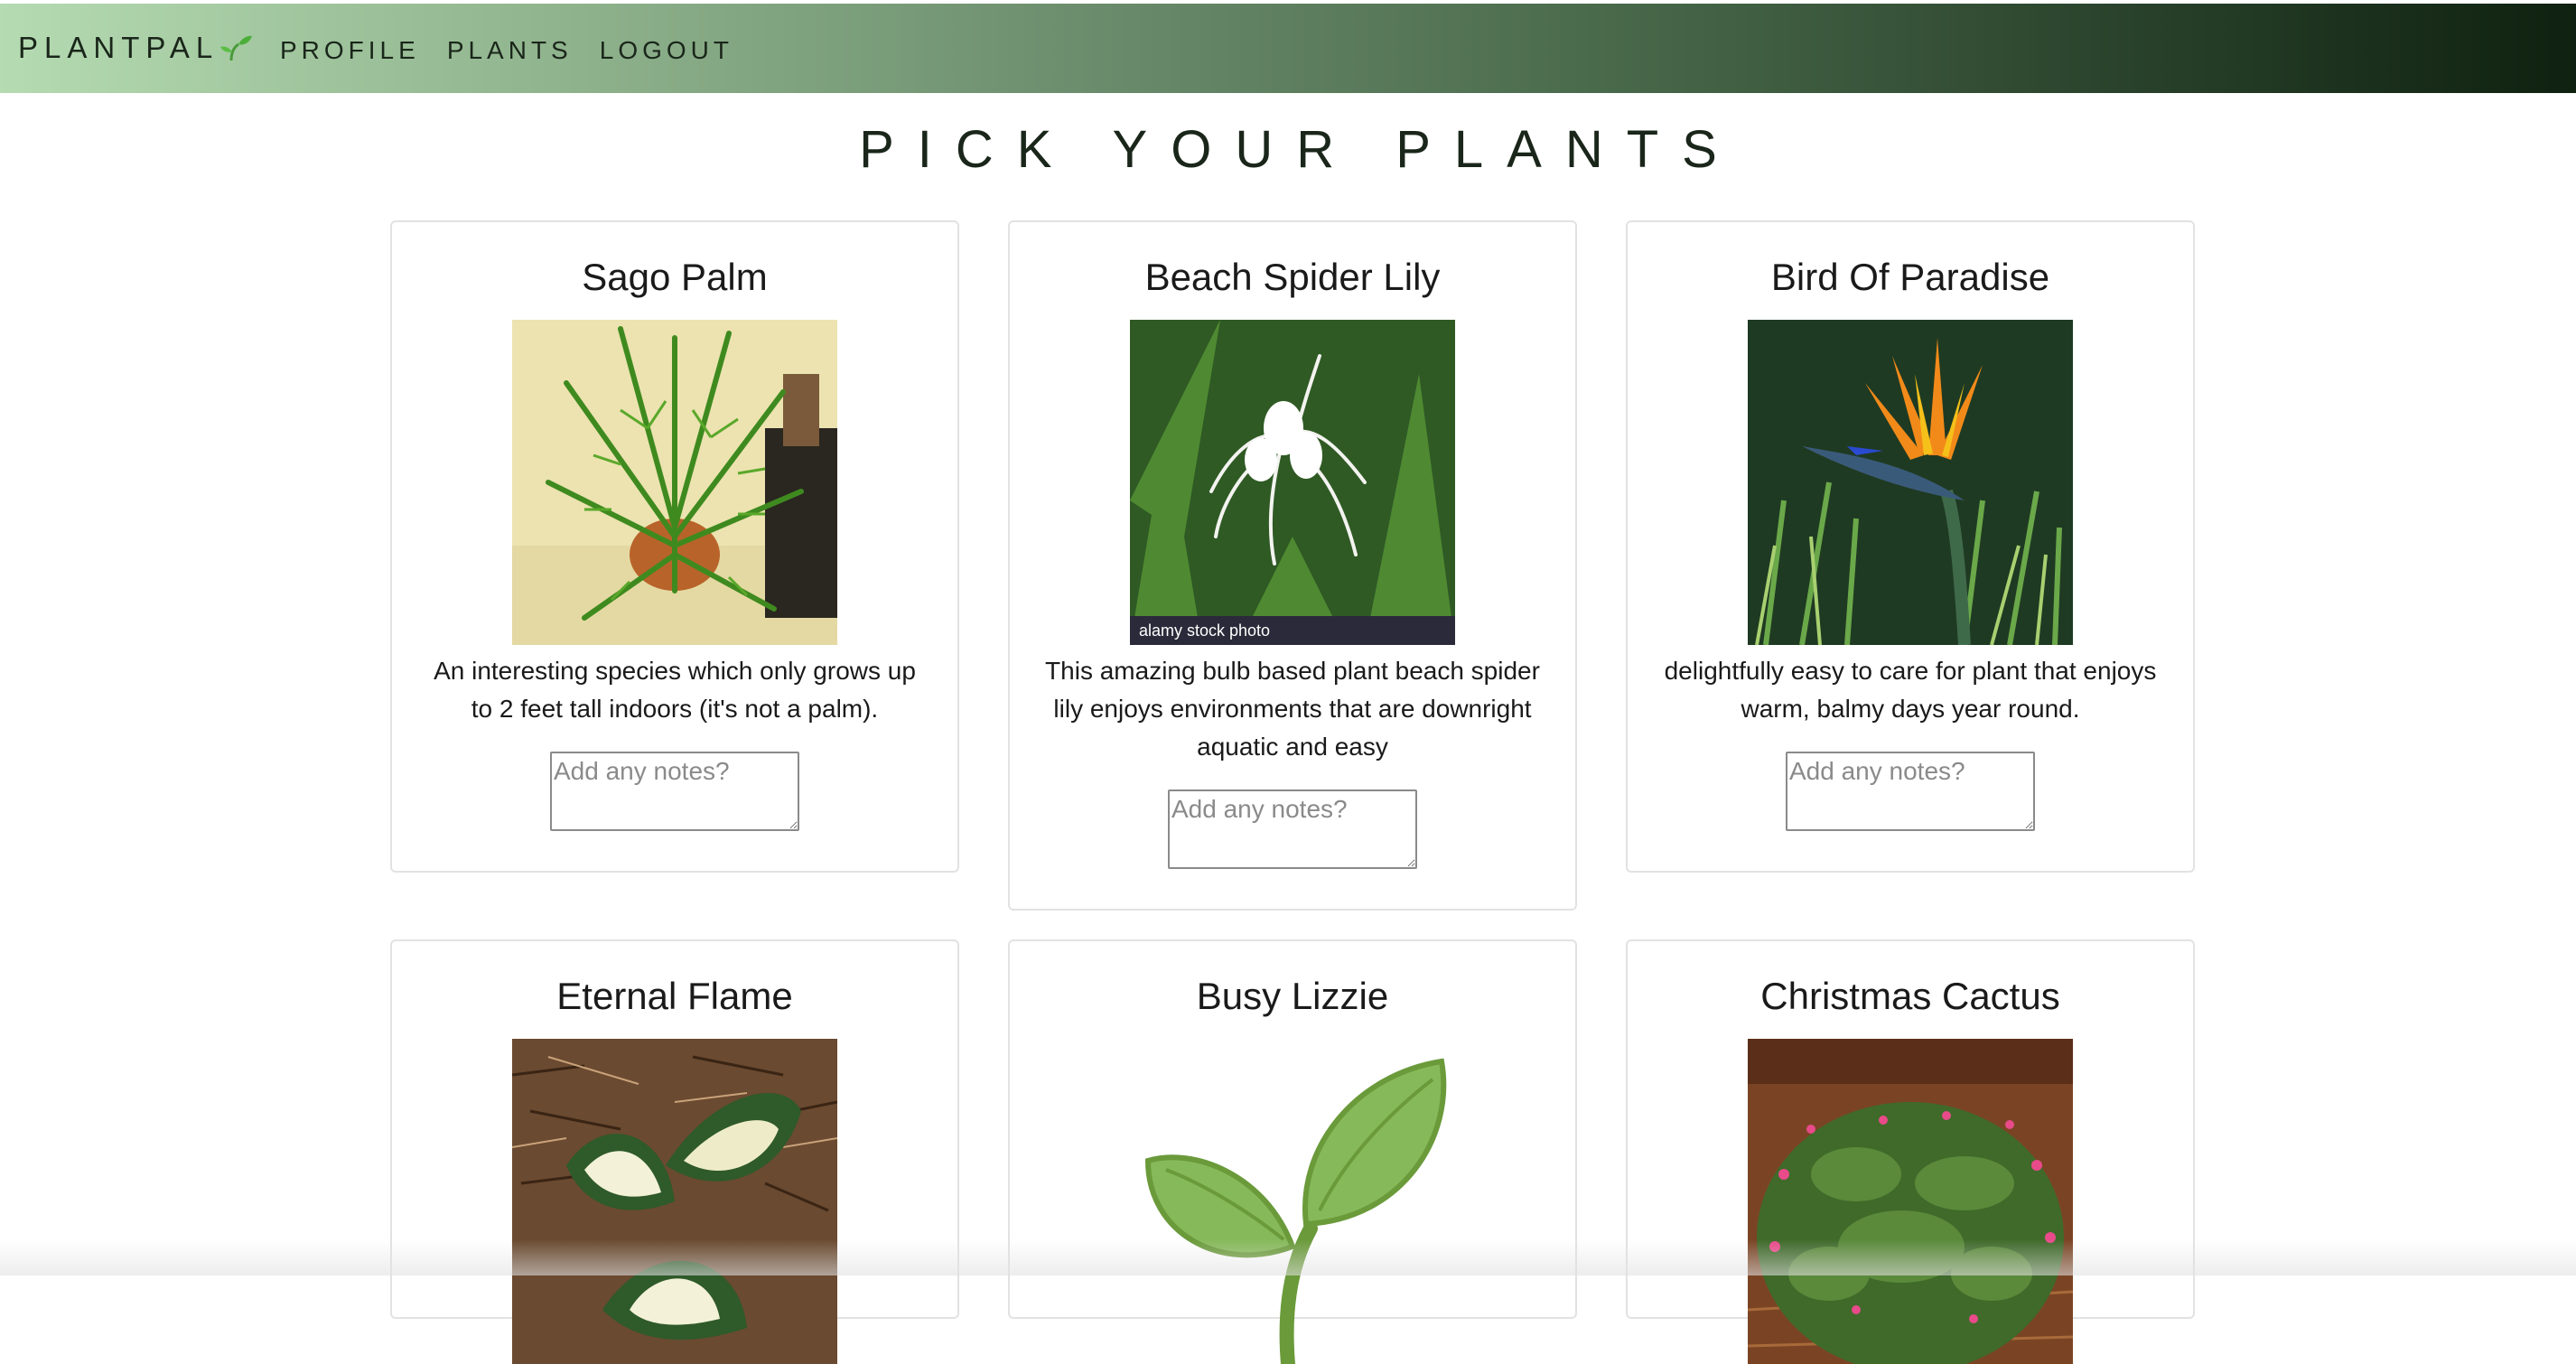 This screenshot has height=1364, width=2576. I want to click on brand-name: PLANTPAL, so click(119, 47).